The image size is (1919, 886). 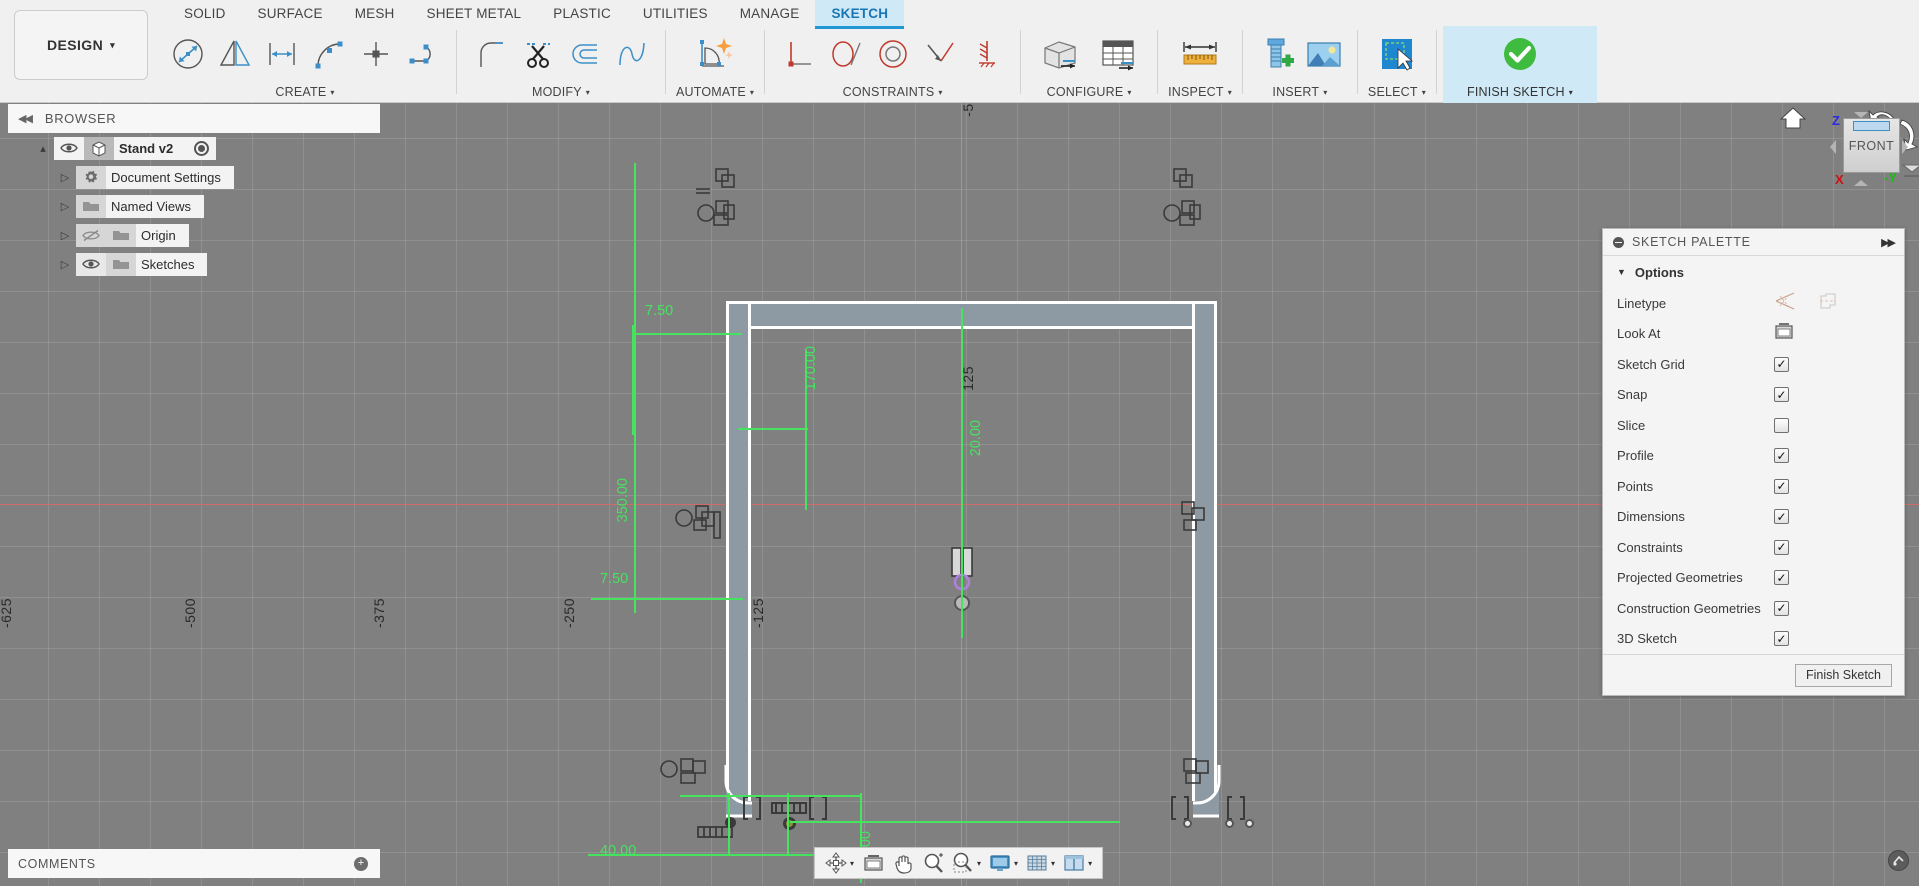 I want to click on viewcube-arrow-down, so click(x=1861, y=183).